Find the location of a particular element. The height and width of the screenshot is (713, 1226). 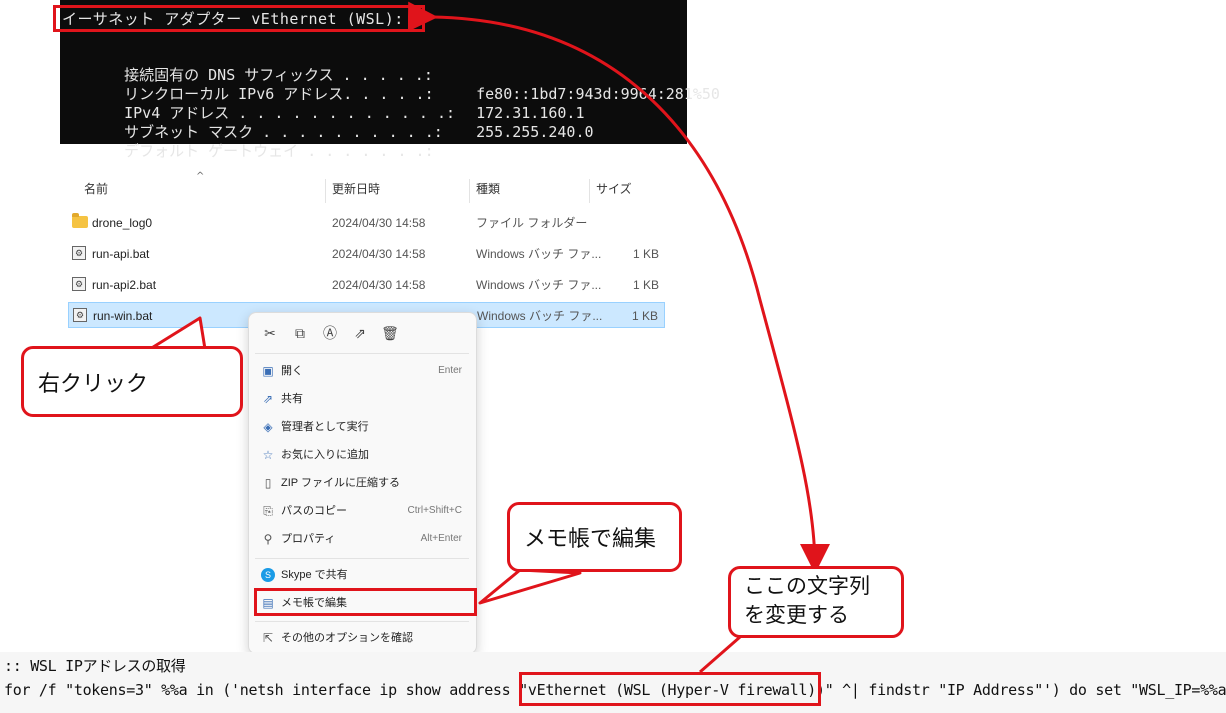

notepad-callout-tail is located at coordinates (530, 586).